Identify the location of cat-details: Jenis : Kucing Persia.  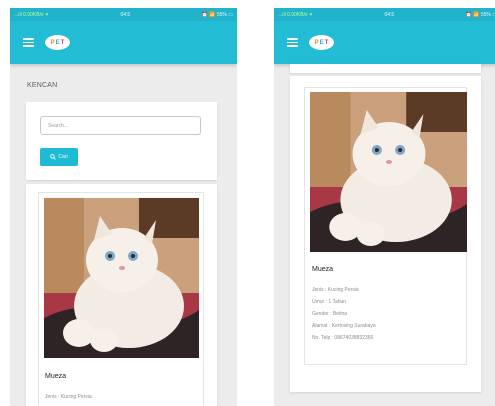
(68, 397).